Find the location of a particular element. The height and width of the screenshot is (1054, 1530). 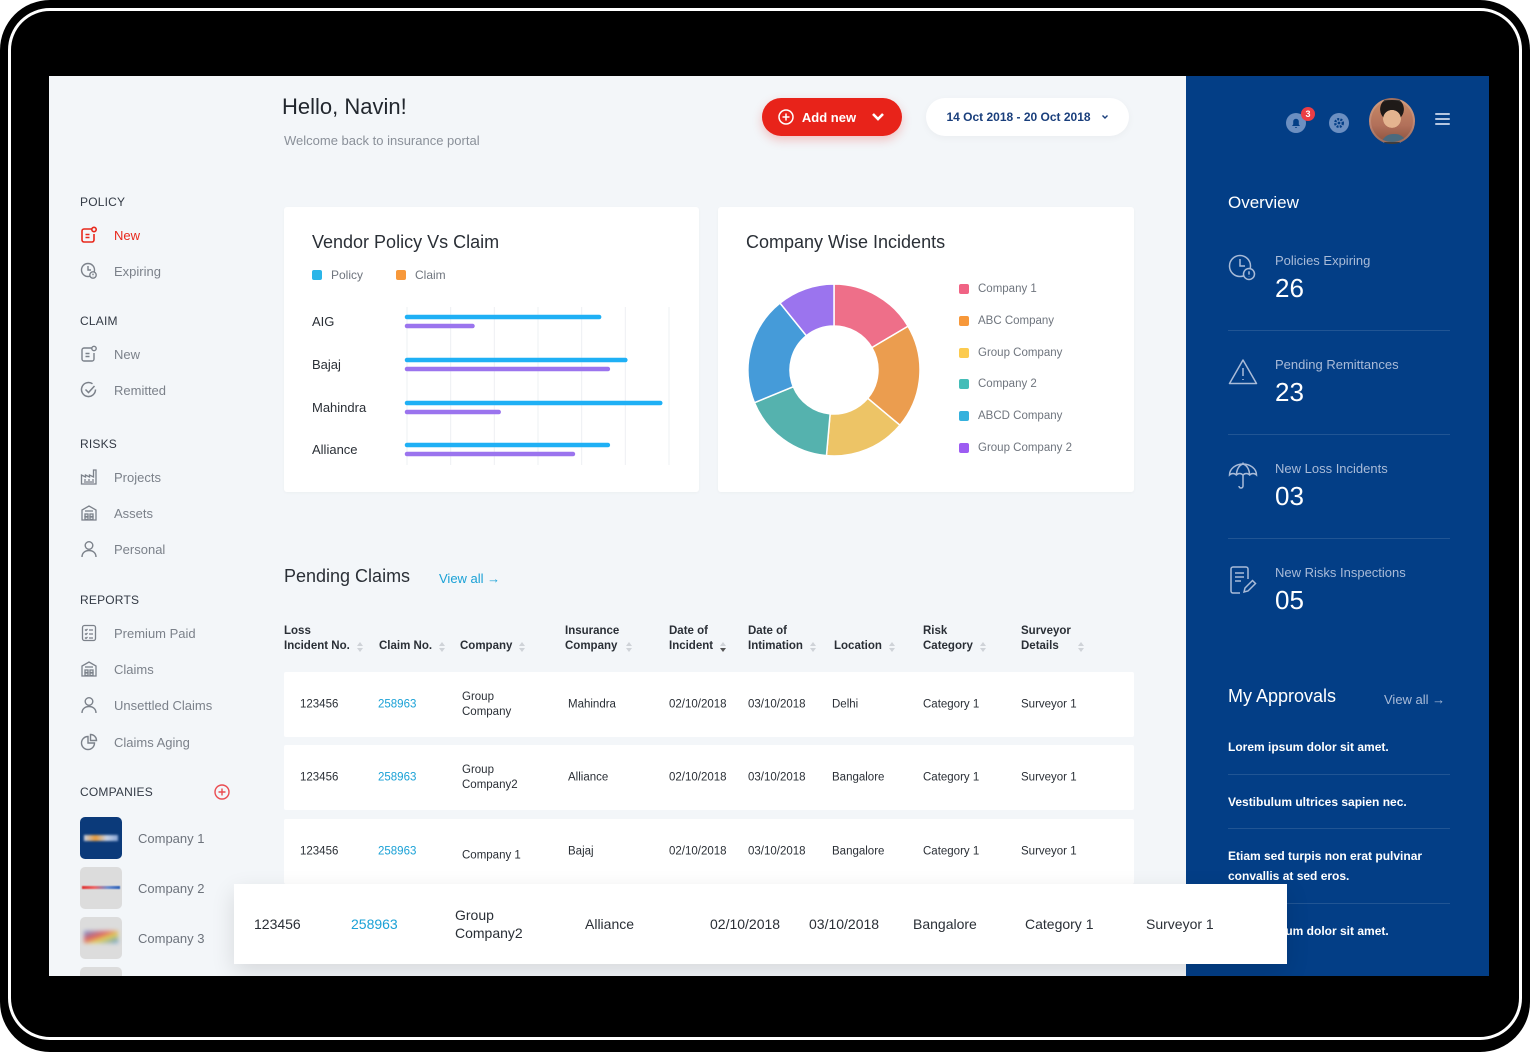

nav-item-label: Expiring is located at coordinates (137, 271).